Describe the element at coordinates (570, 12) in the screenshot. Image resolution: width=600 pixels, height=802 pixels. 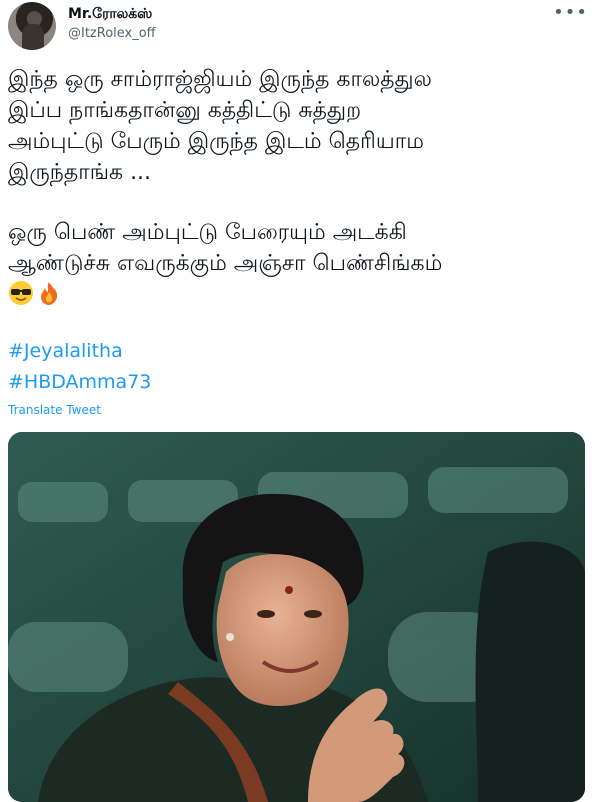
I see `more-options-icon: •••` at that location.